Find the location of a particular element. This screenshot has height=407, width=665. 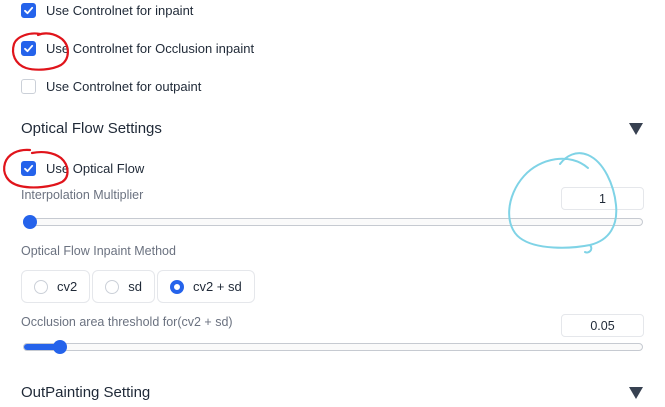

controlnet-occlusion-label: Use Controlnet for Occlusion inpaint is located at coordinates (150, 48).